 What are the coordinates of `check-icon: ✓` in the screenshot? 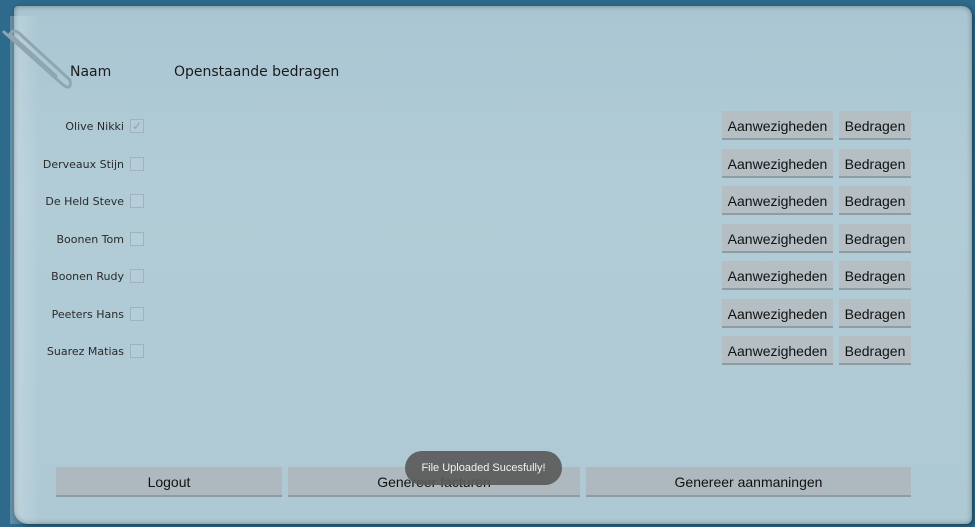 It's located at (137, 126).